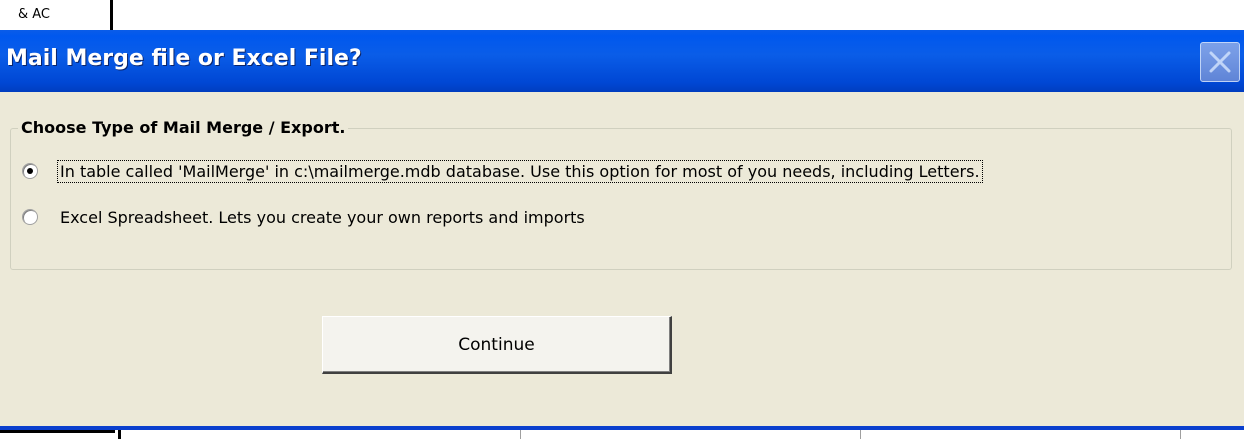 The image size is (1244, 439). Describe the element at coordinates (57, 431) in the screenshot. I see `background-divider-bottom` at that location.